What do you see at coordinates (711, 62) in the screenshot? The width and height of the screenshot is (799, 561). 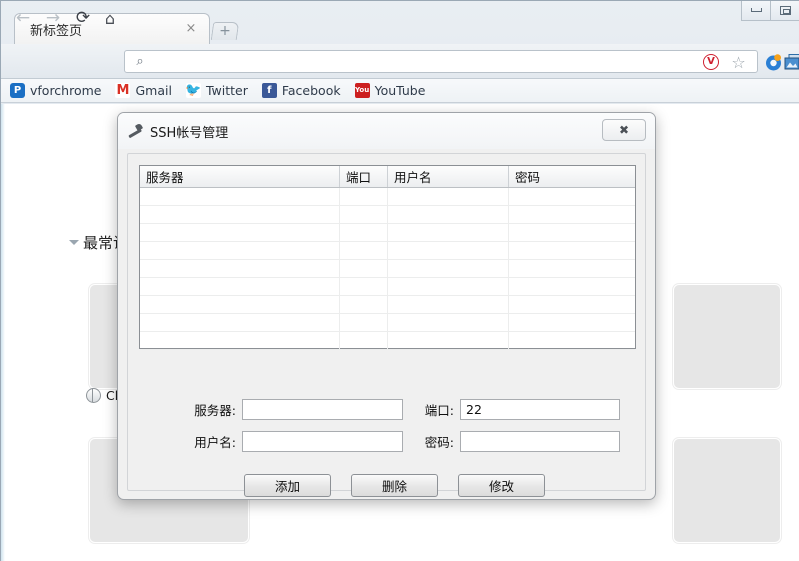 I see `vforchrome-badge-icon: V` at bounding box center [711, 62].